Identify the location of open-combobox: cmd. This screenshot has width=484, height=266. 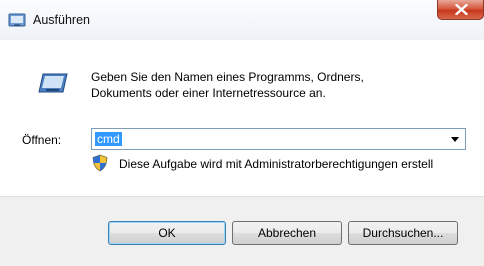
(278, 139).